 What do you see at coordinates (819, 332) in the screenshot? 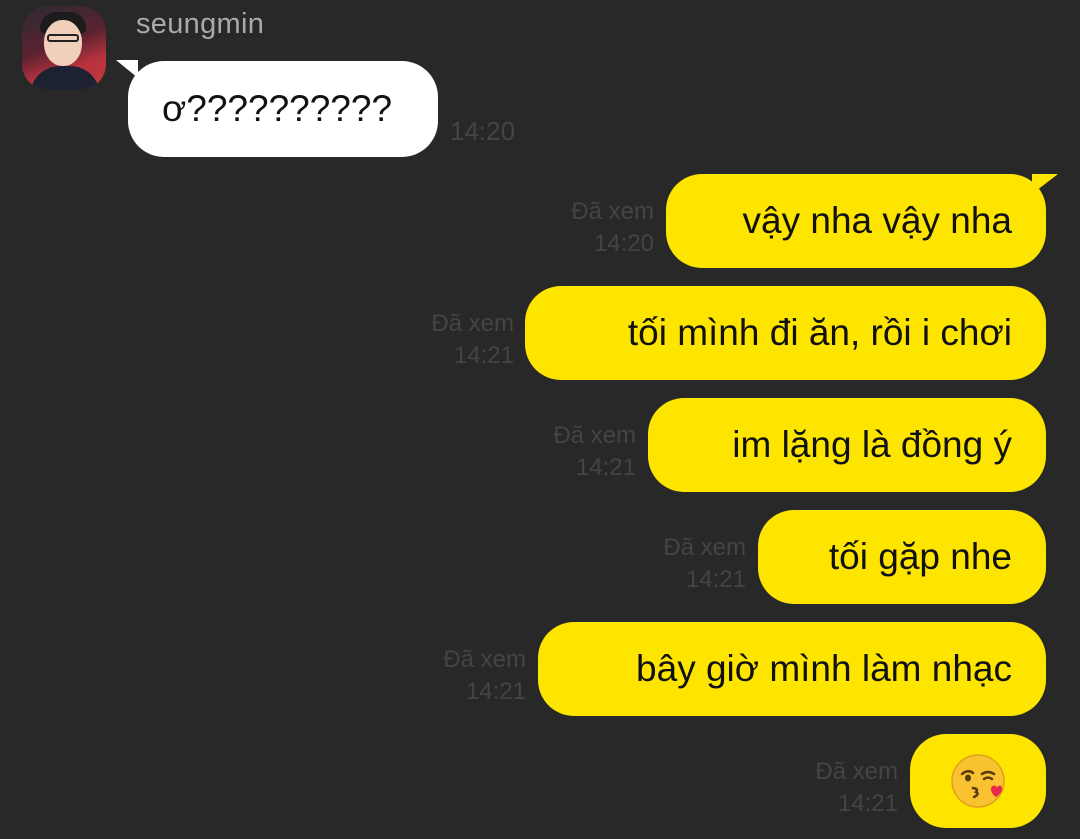
I see `message-text: tối mình đi ăn, rồi i chơi` at bounding box center [819, 332].